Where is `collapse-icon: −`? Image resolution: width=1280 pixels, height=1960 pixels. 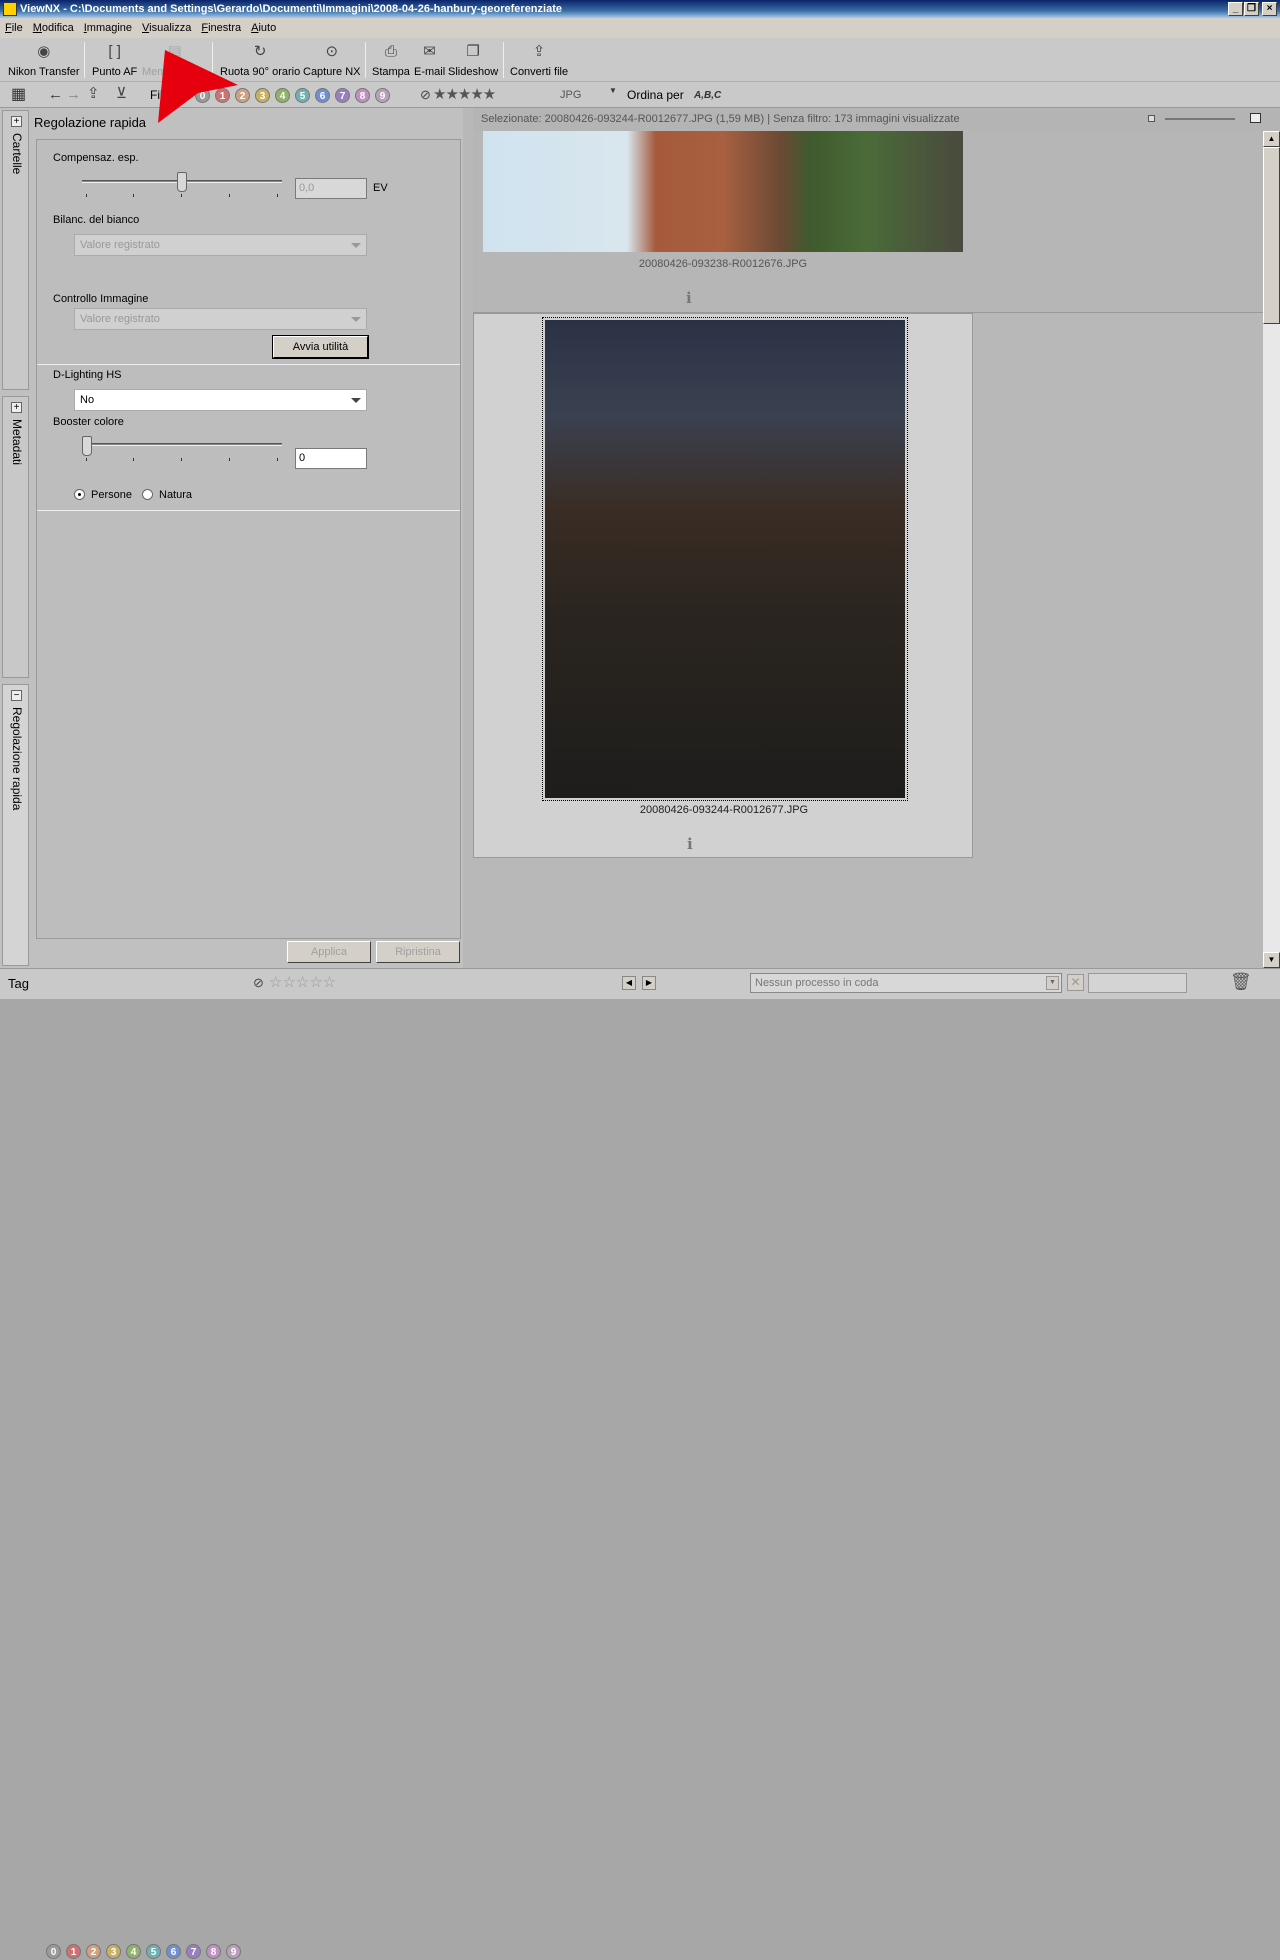 collapse-icon: − is located at coordinates (16, 695).